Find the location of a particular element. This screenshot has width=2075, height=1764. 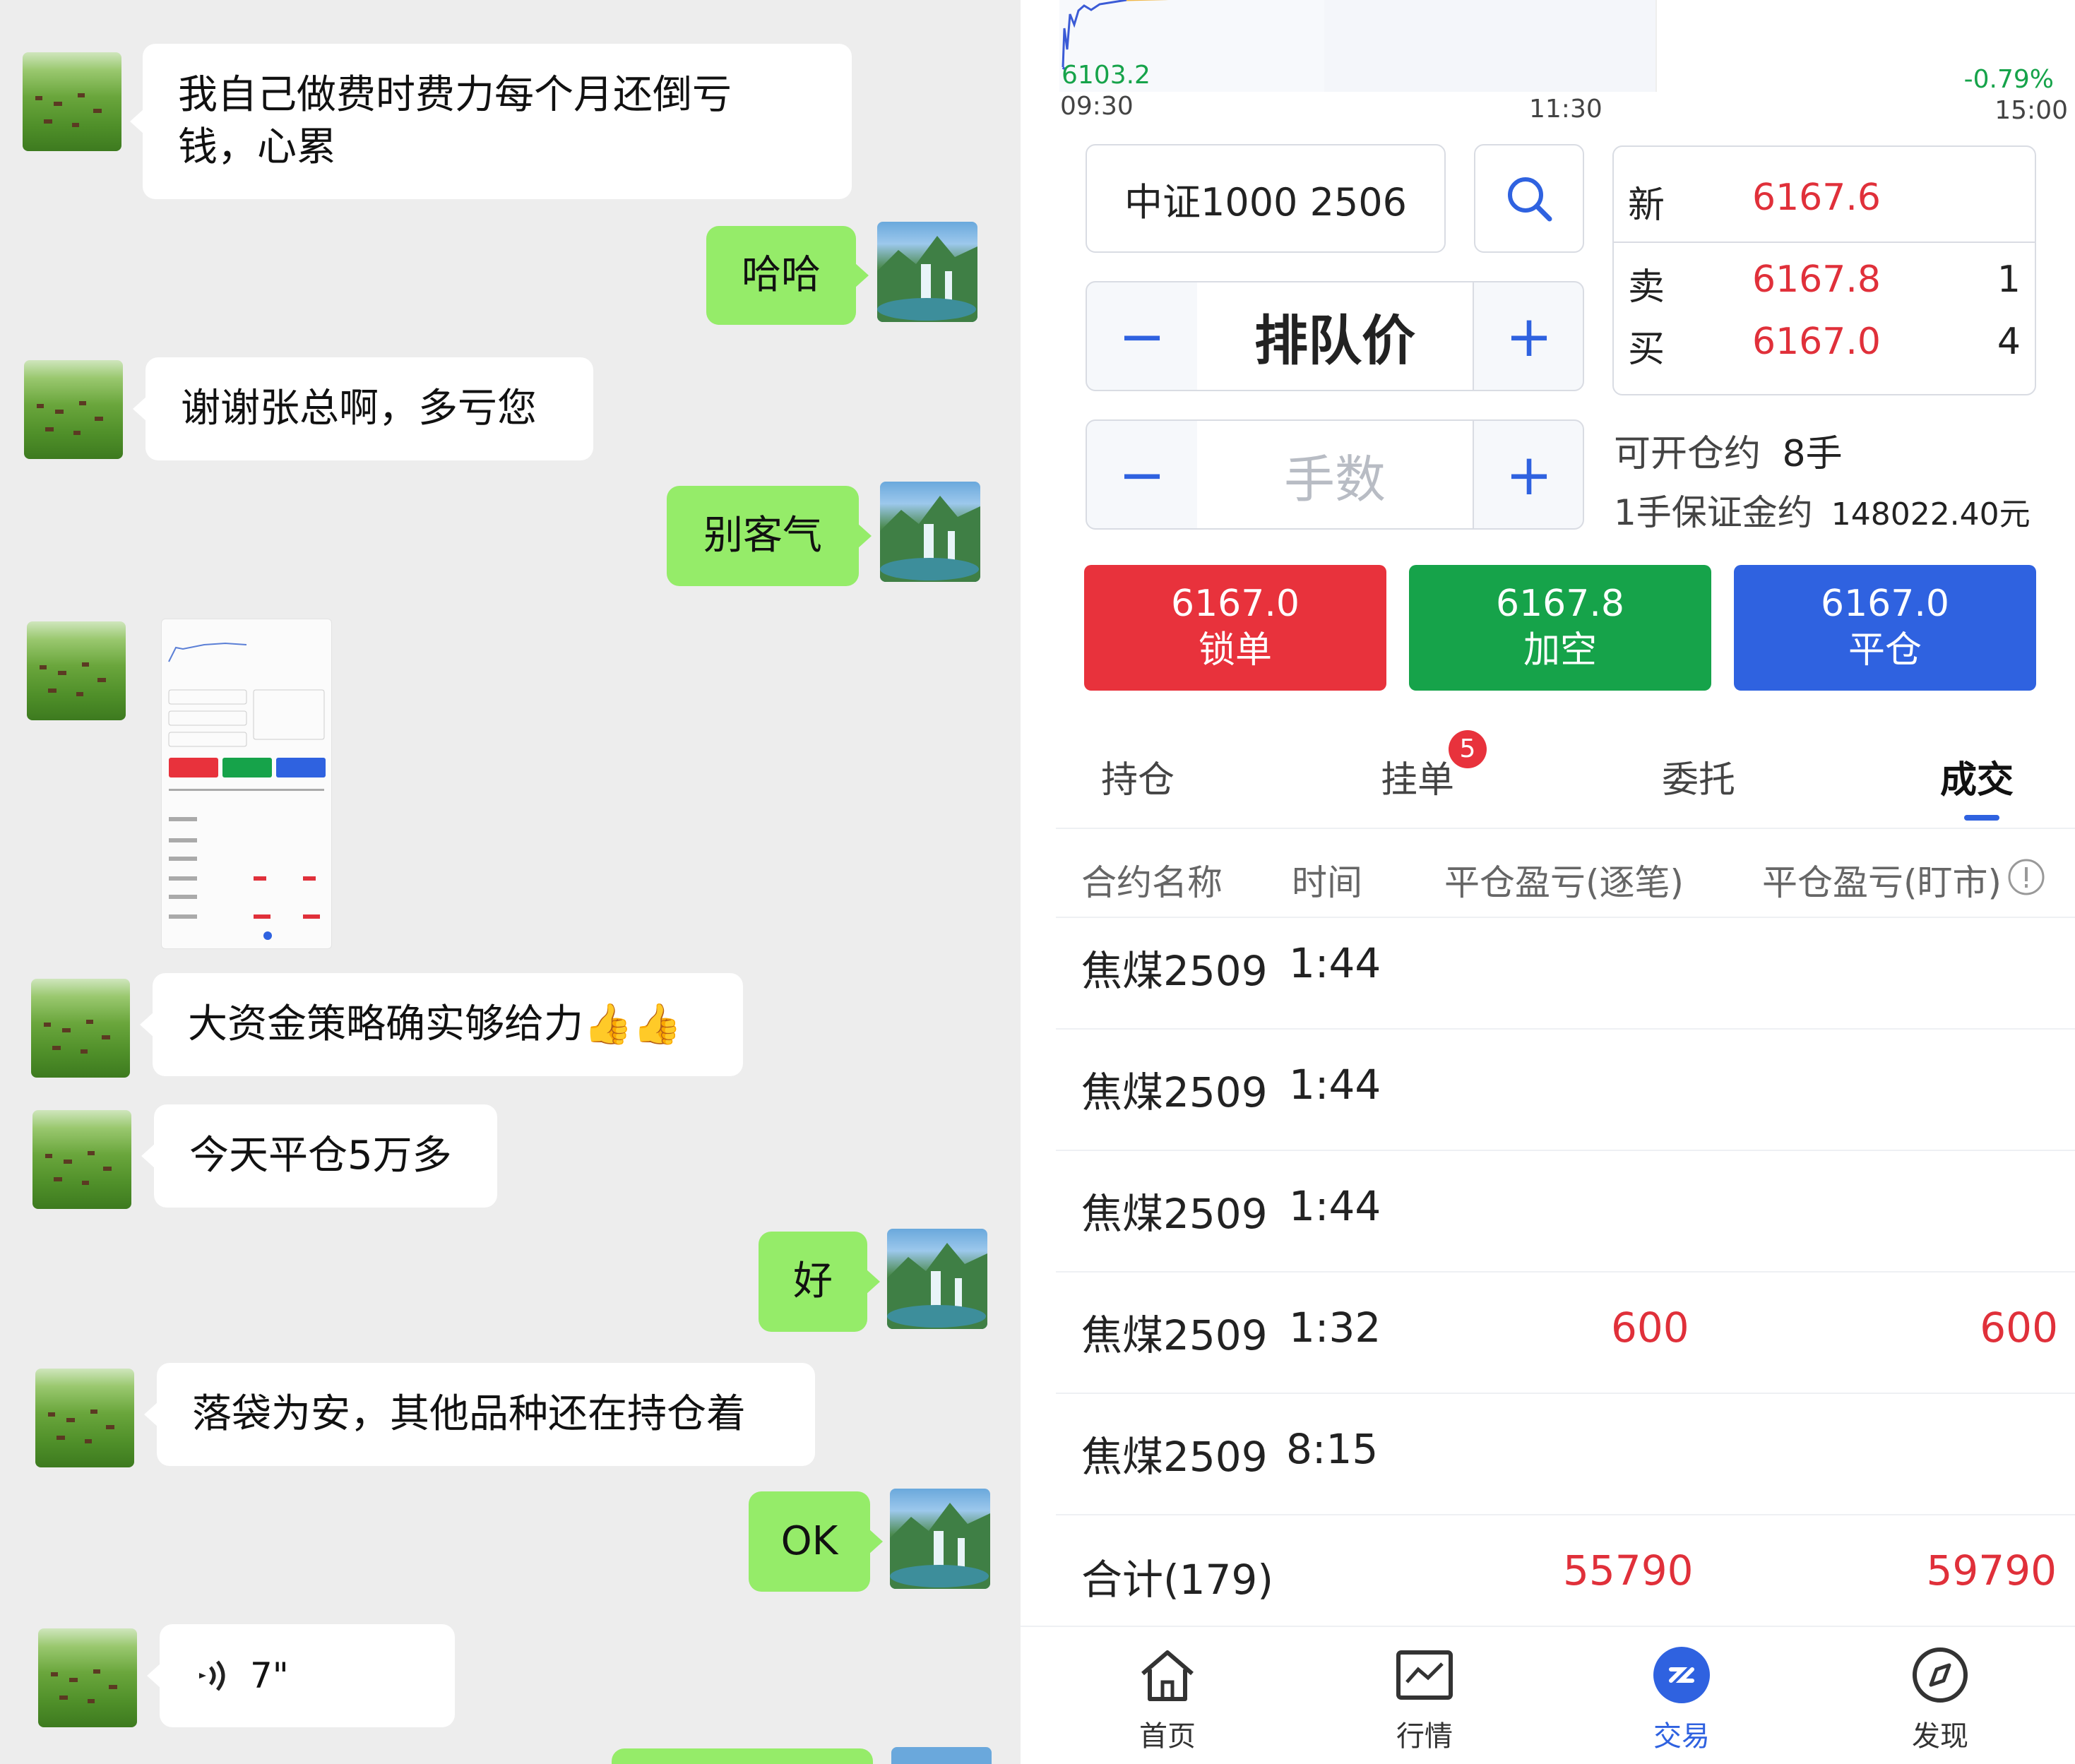

add-short-button: 6167.8 加空 is located at coordinates (1560, 628).